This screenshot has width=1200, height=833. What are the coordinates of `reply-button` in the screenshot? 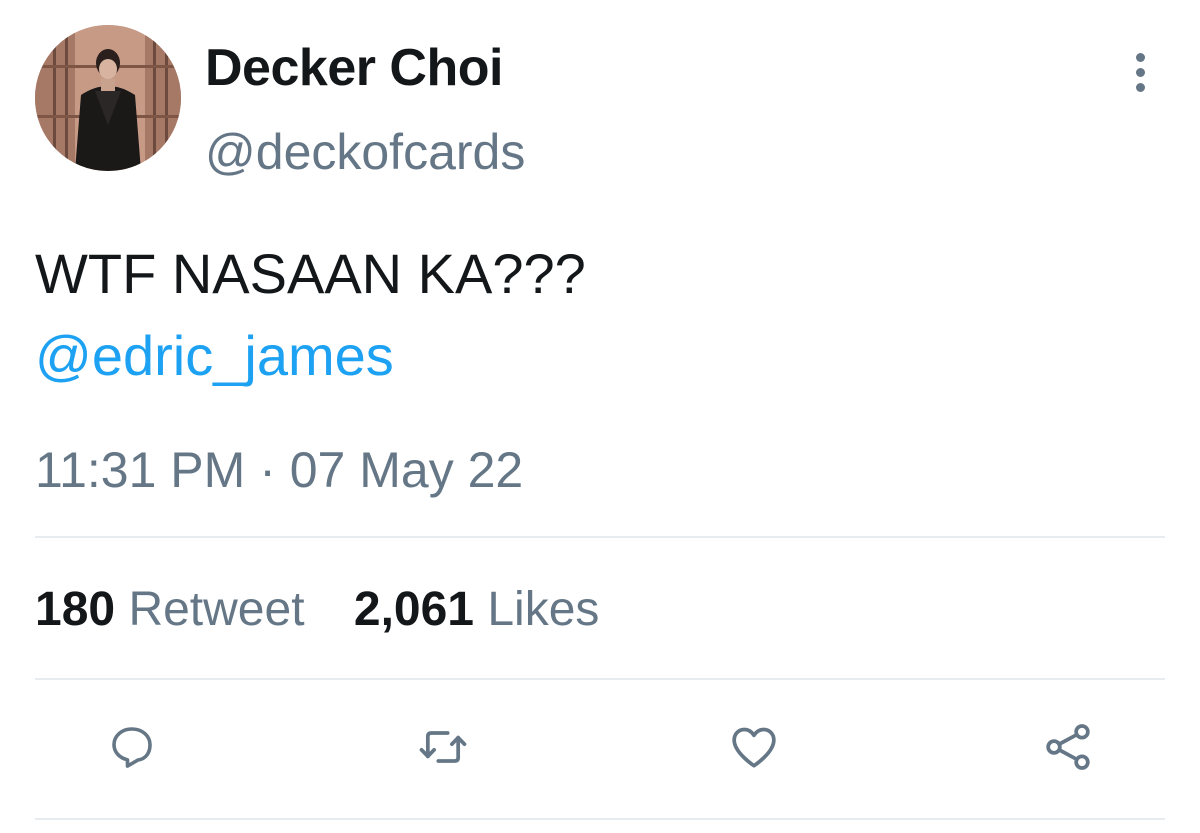 It's located at (132, 747).